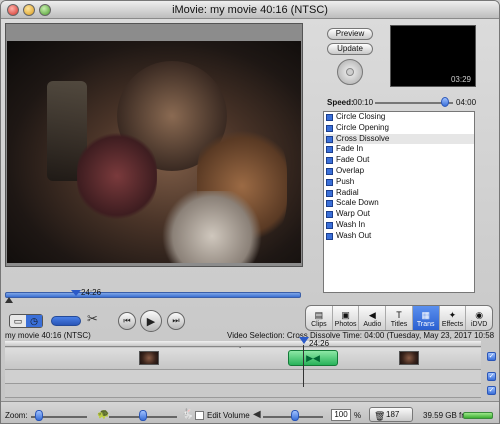 The height and width of the screenshot is (424, 500). Describe the element at coordinates (399, 182) in the screenshot. I see `transition-item: Push` at that location.